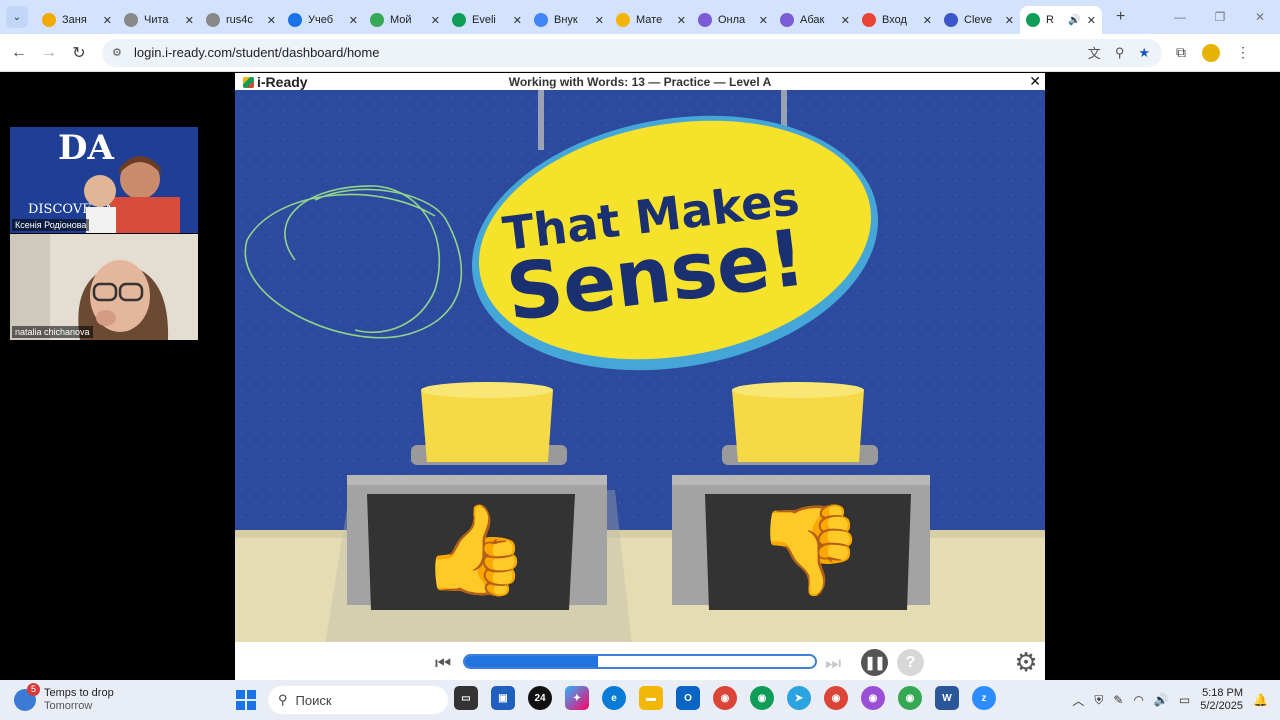  I want to click on tab-label: Вход, so click(894, 20).